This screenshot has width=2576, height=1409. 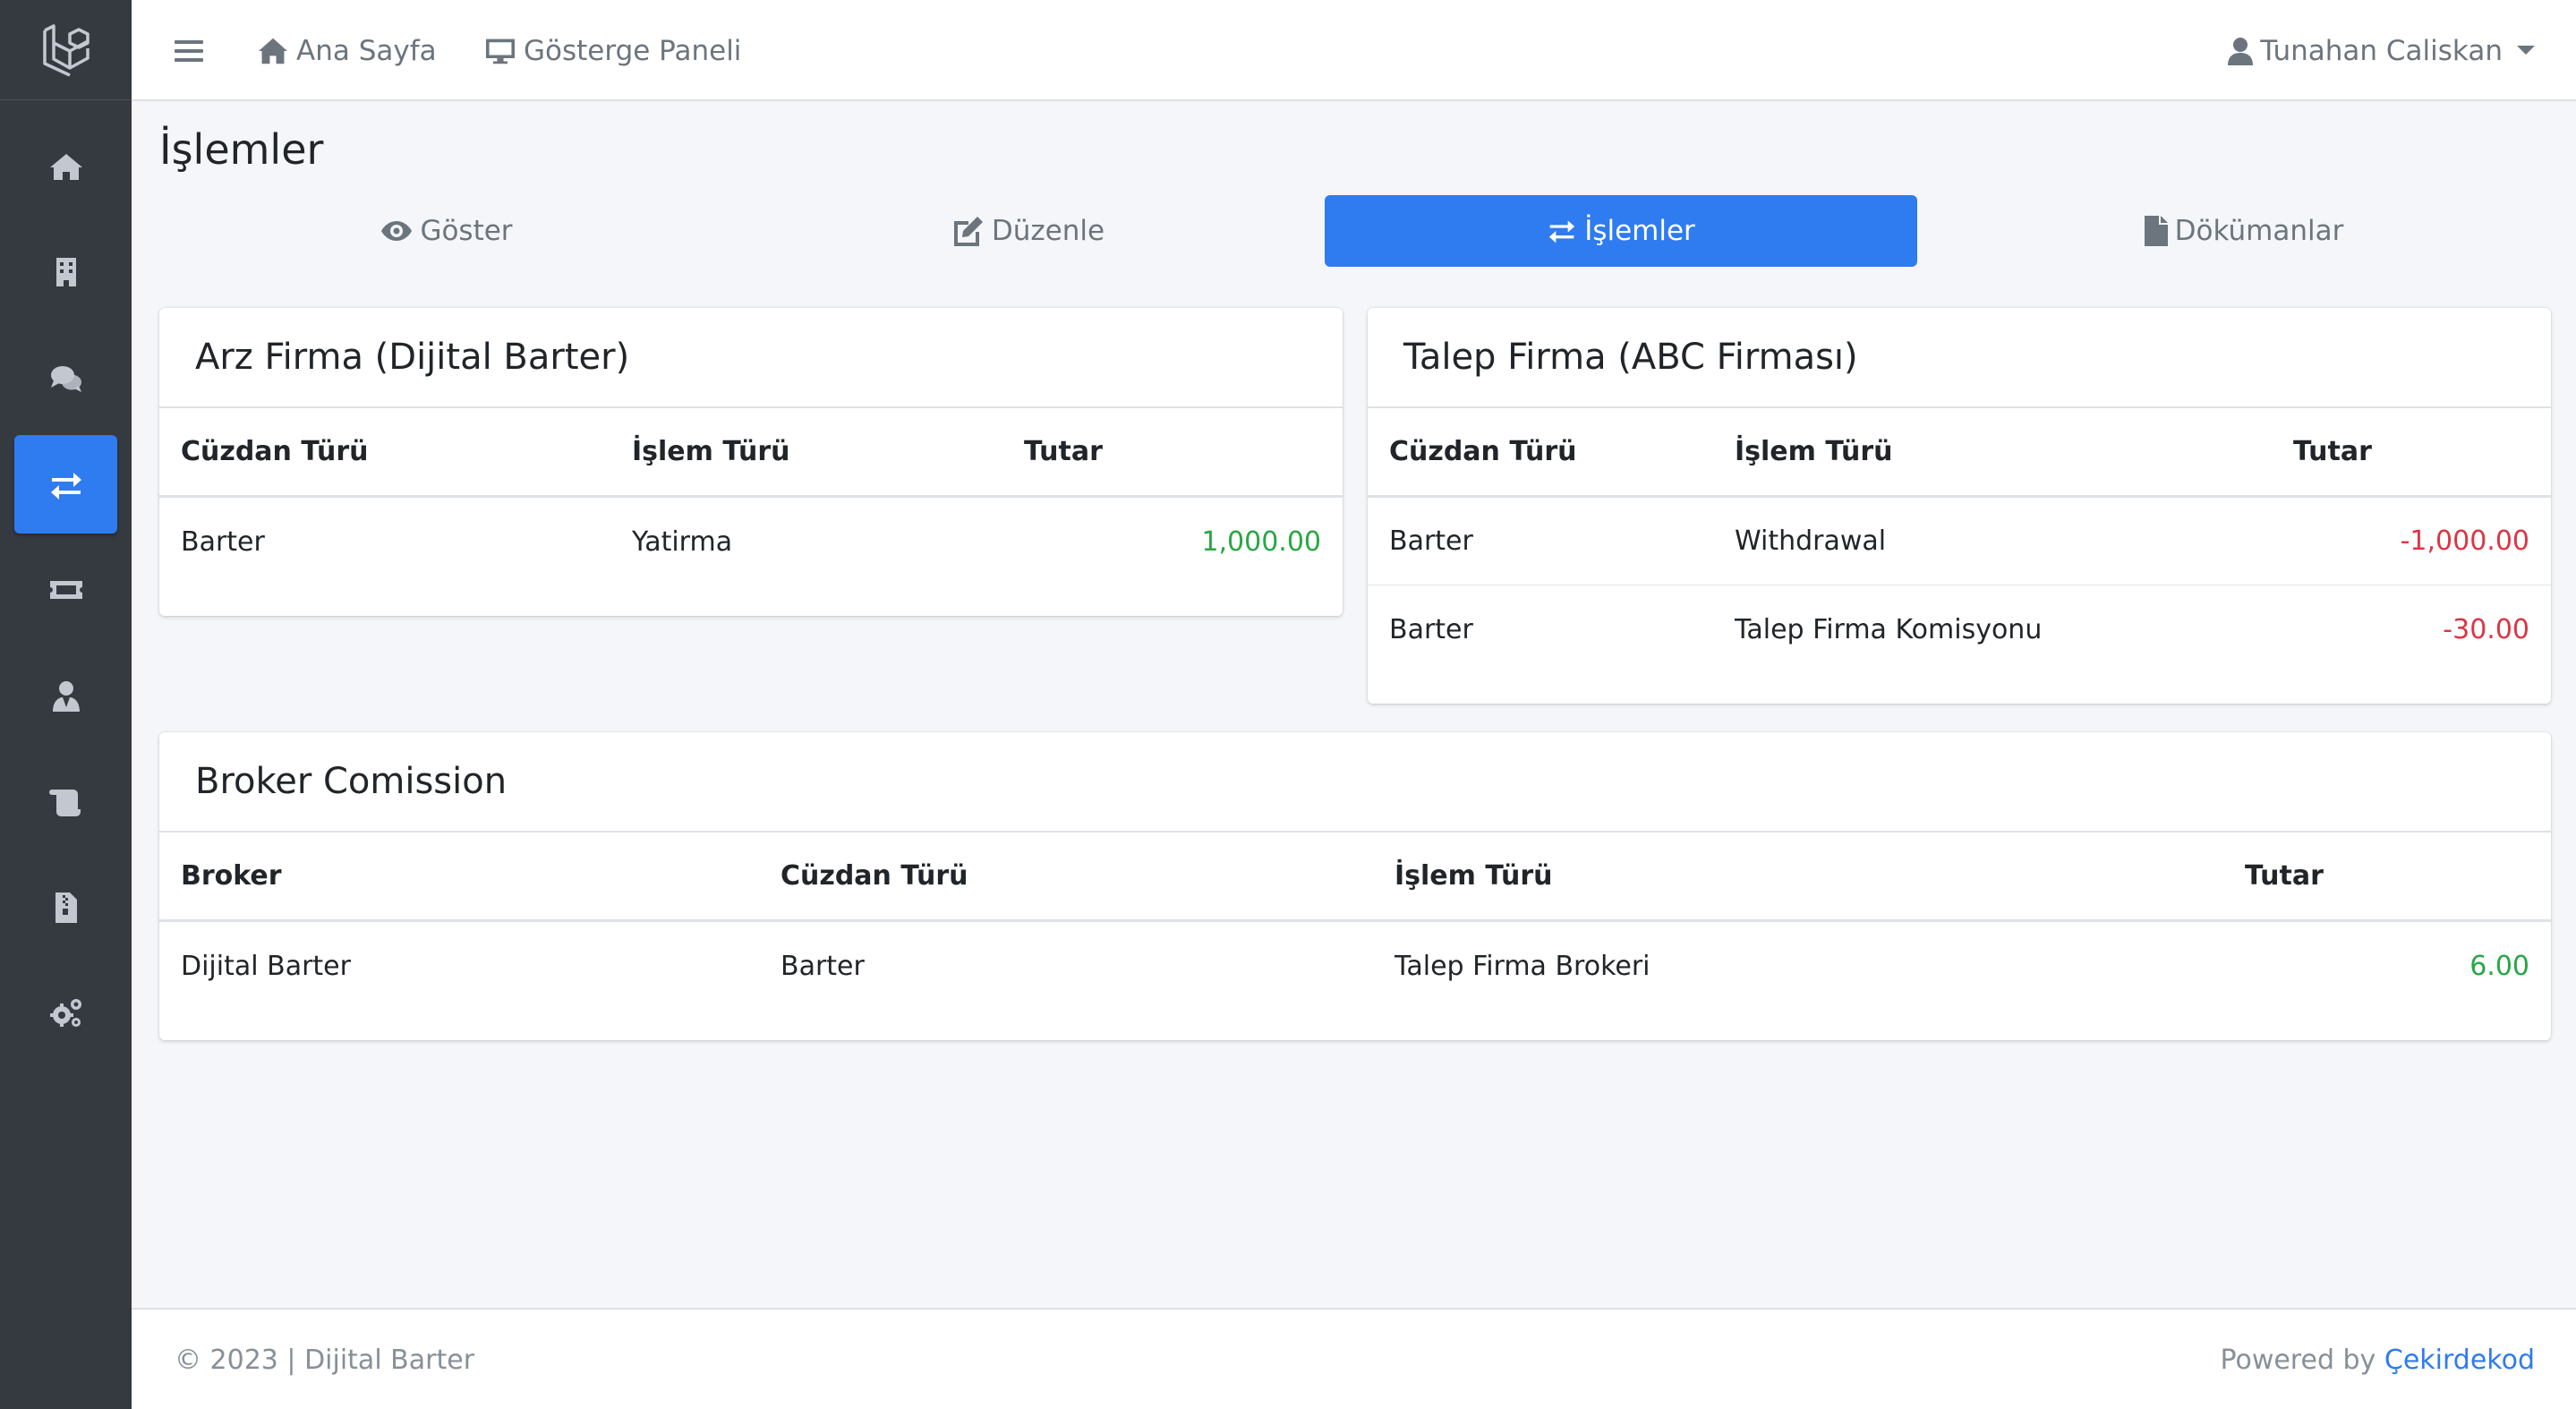 I want to click on cell-amount: 1,000.00, so click(x=1261, y=541).